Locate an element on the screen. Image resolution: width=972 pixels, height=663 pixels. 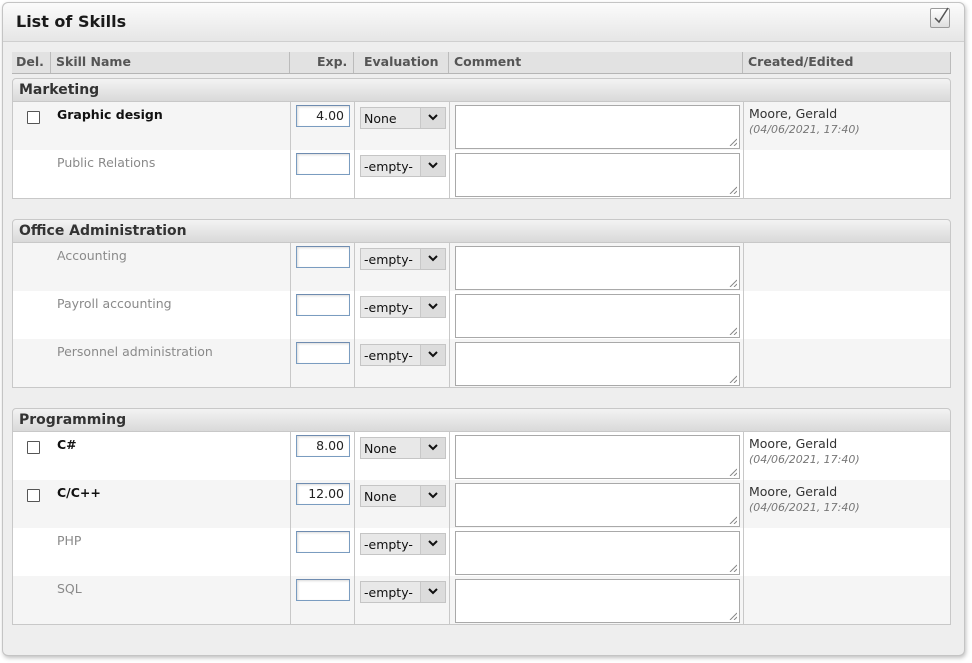
skill-name: C/C++ is located at coordinates (79, 492).